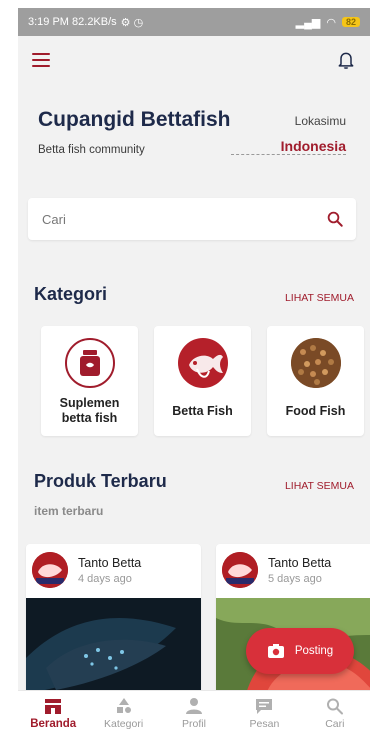  What do you see at coordinates (194, 724) in the screenshot?
I see `nav-label: Profil` at bounding box center [194, 724].